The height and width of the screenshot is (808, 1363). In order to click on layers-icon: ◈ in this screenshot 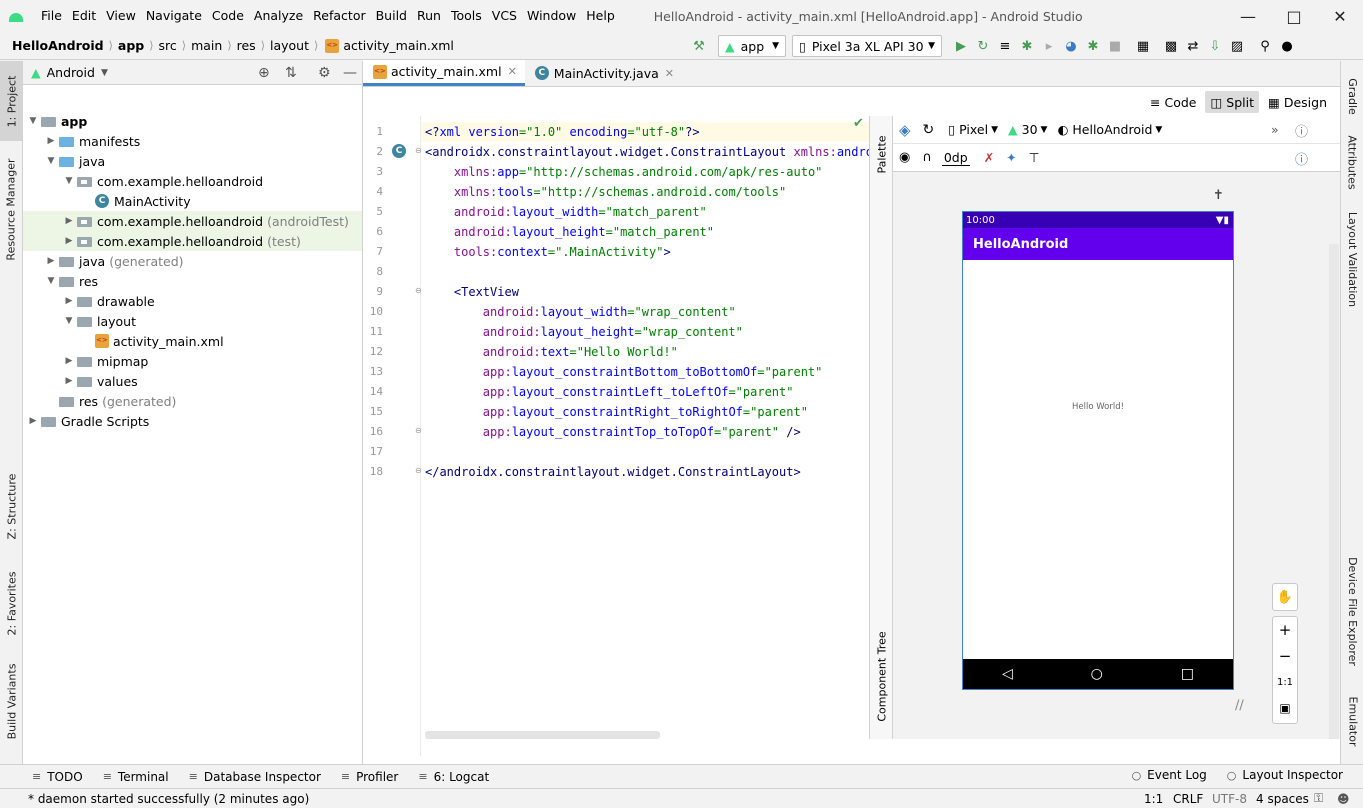, I will do `click(905, 130)`.